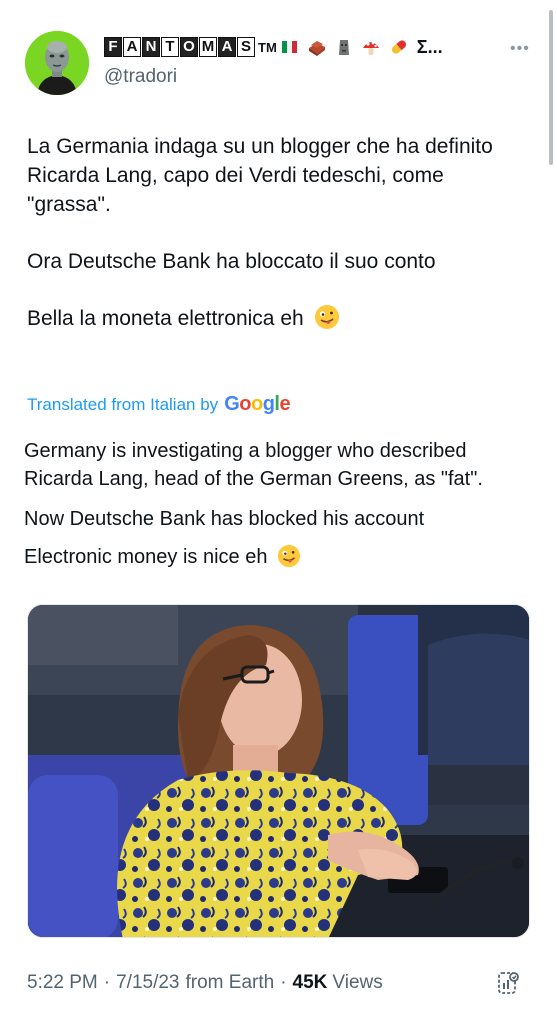 Image resolution: width=557 pixels, height=1024 pixels. I want to click on mushroom-icon, so click(370, 48).